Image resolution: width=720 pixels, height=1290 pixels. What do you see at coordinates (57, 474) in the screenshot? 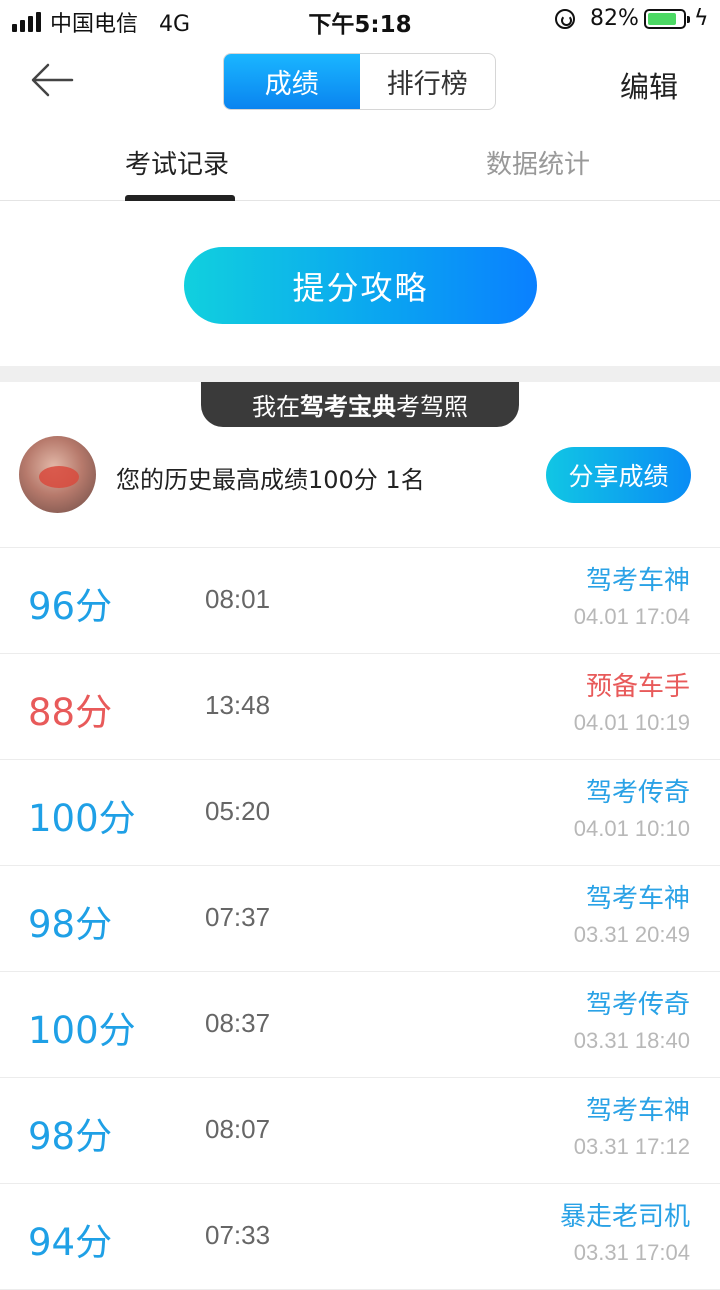
I see `avatar` at bounding box center [57, 474].